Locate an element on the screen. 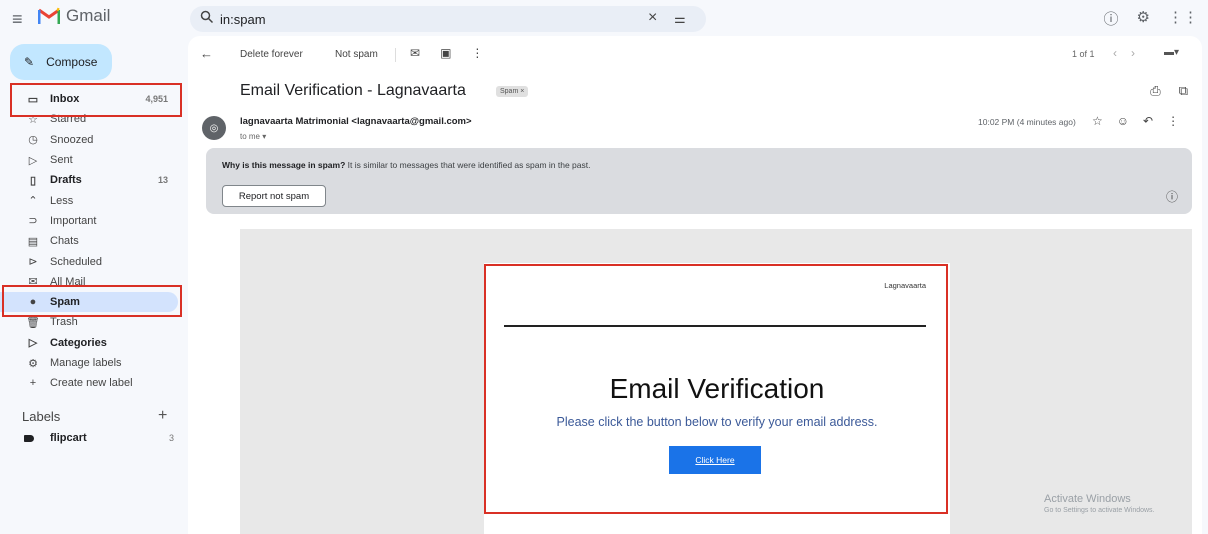 The width and height of the screenshot is (1208, 534). watermark-subtitle: Go to Settings to activate Windows. is located at coordinates (1099, 510).